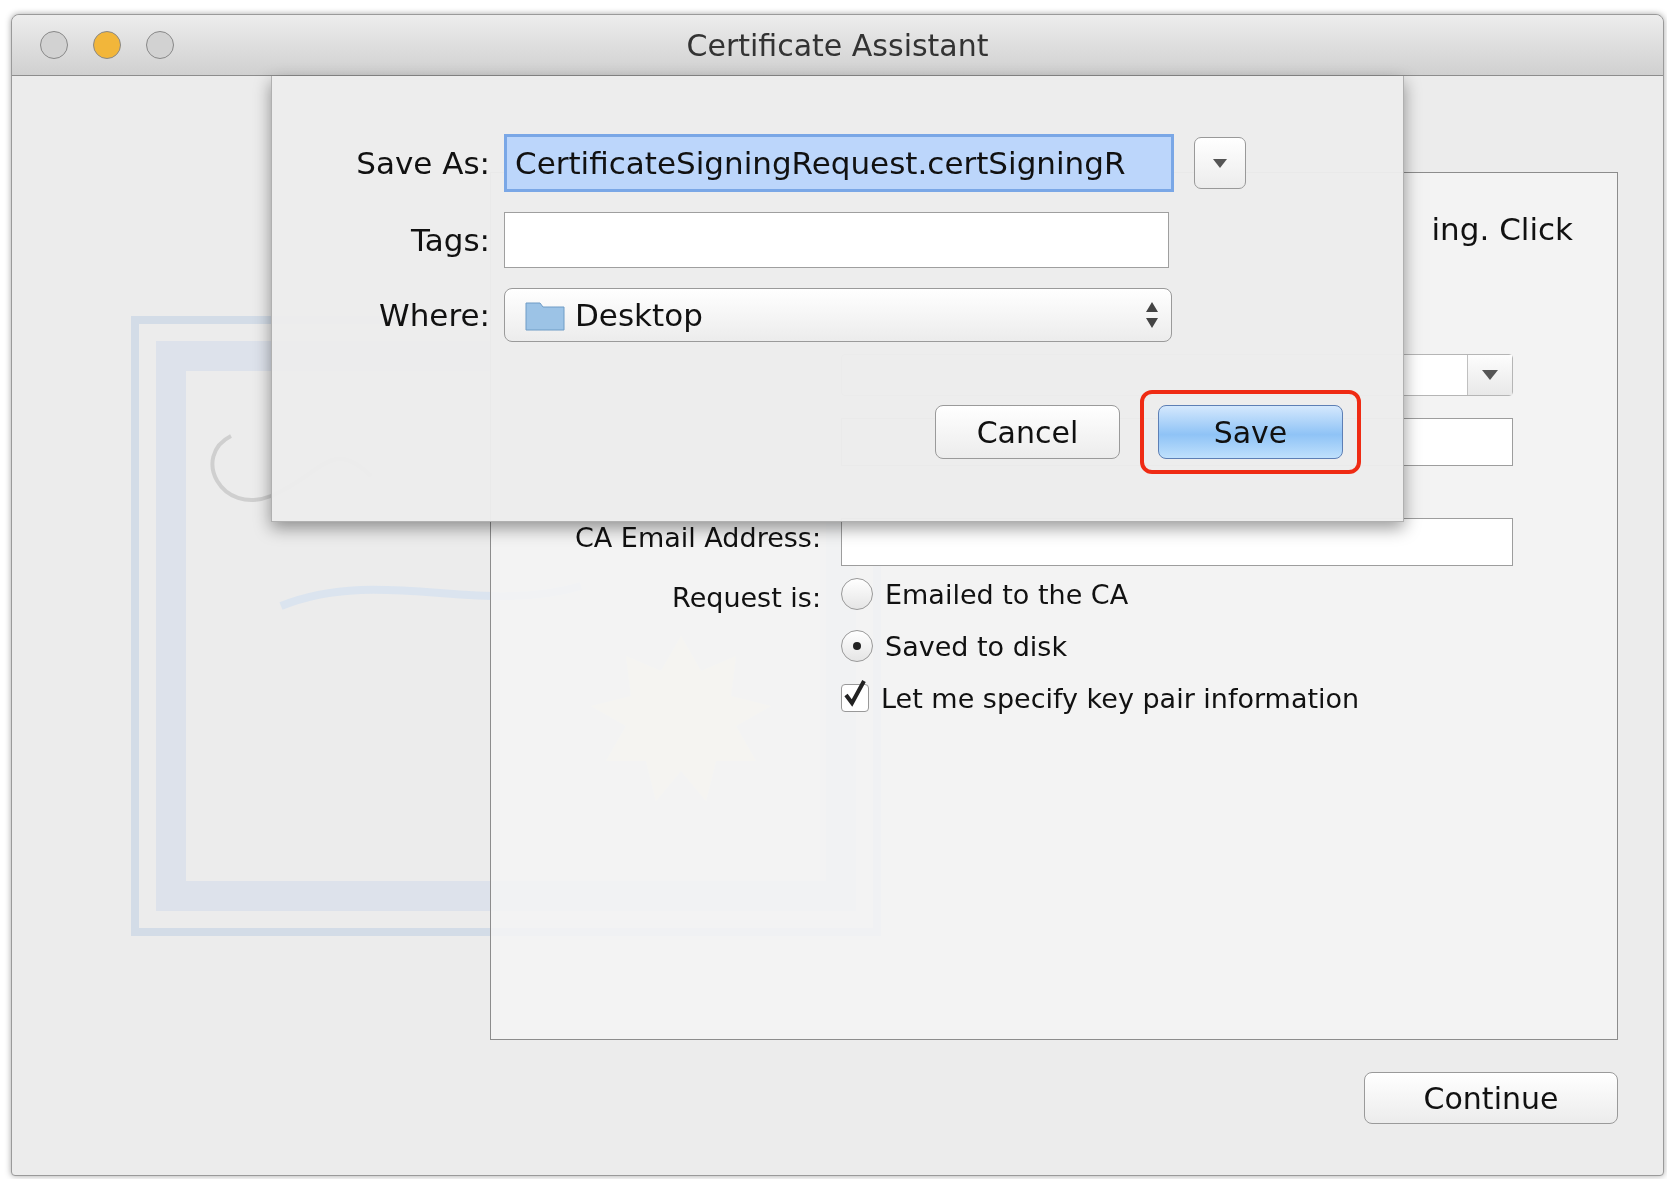 Image resolution: width=1667 pixels, height=1179 pixels. What do you see at coordinates (1502, 230) in the screenshot?
I see `instruction-text: ing. Click` at bounding box center [1502, 230].